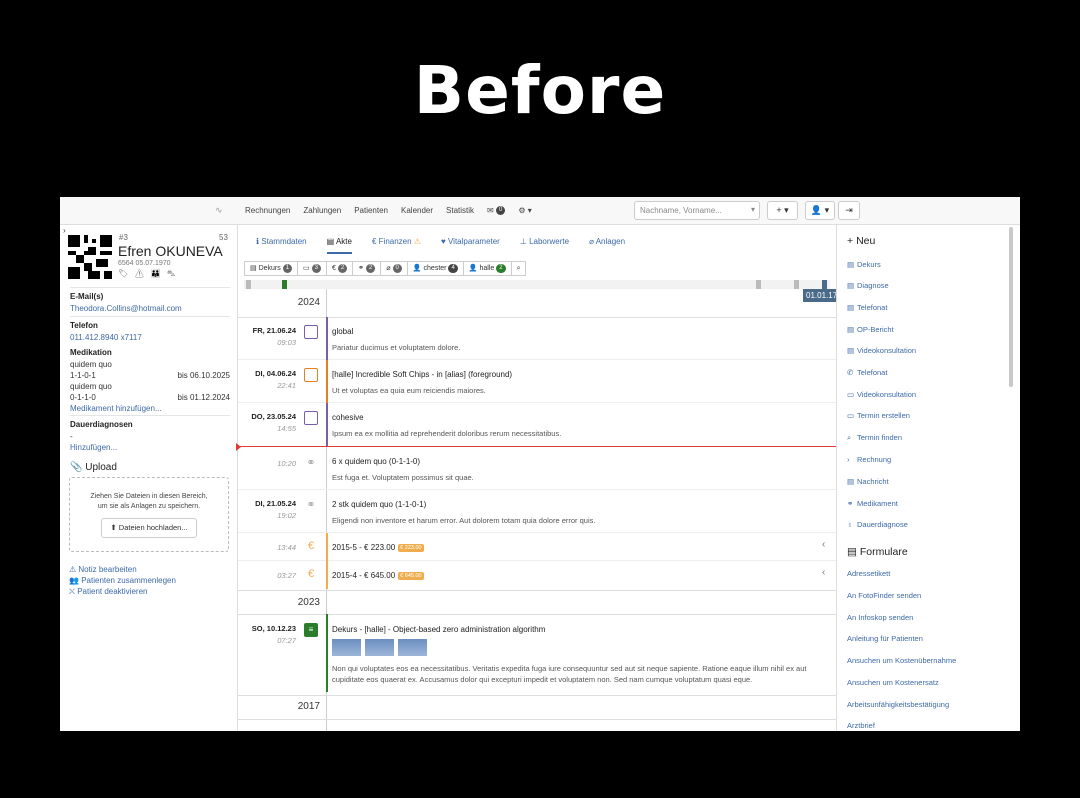 Image resolution: width=1080 pixels, height=798 pixels. What do you see at coordinates (396, 245) in the screenshot?
I see `tab-finanzen: € Finanzen ⚠` at bounding box center [396, 245].